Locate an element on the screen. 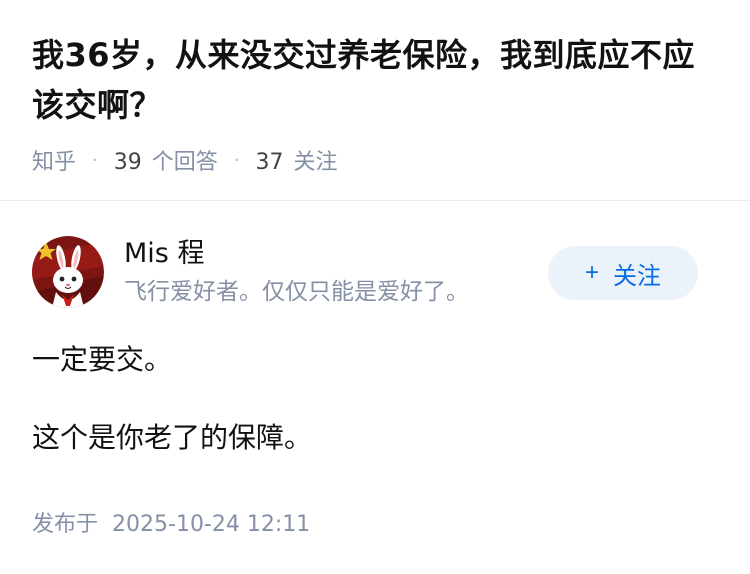  published-label: 发布于 is located at coordinates (65, 524).